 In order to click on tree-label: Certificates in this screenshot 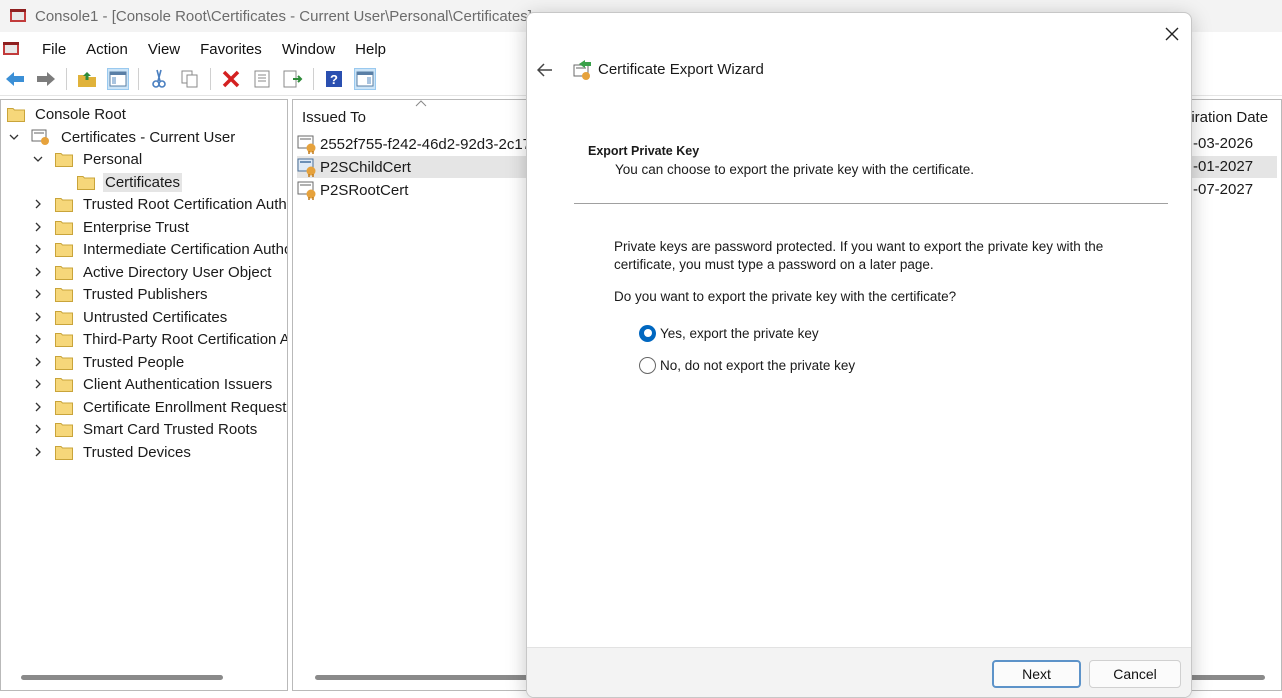, I will do `click(143, 182)`.